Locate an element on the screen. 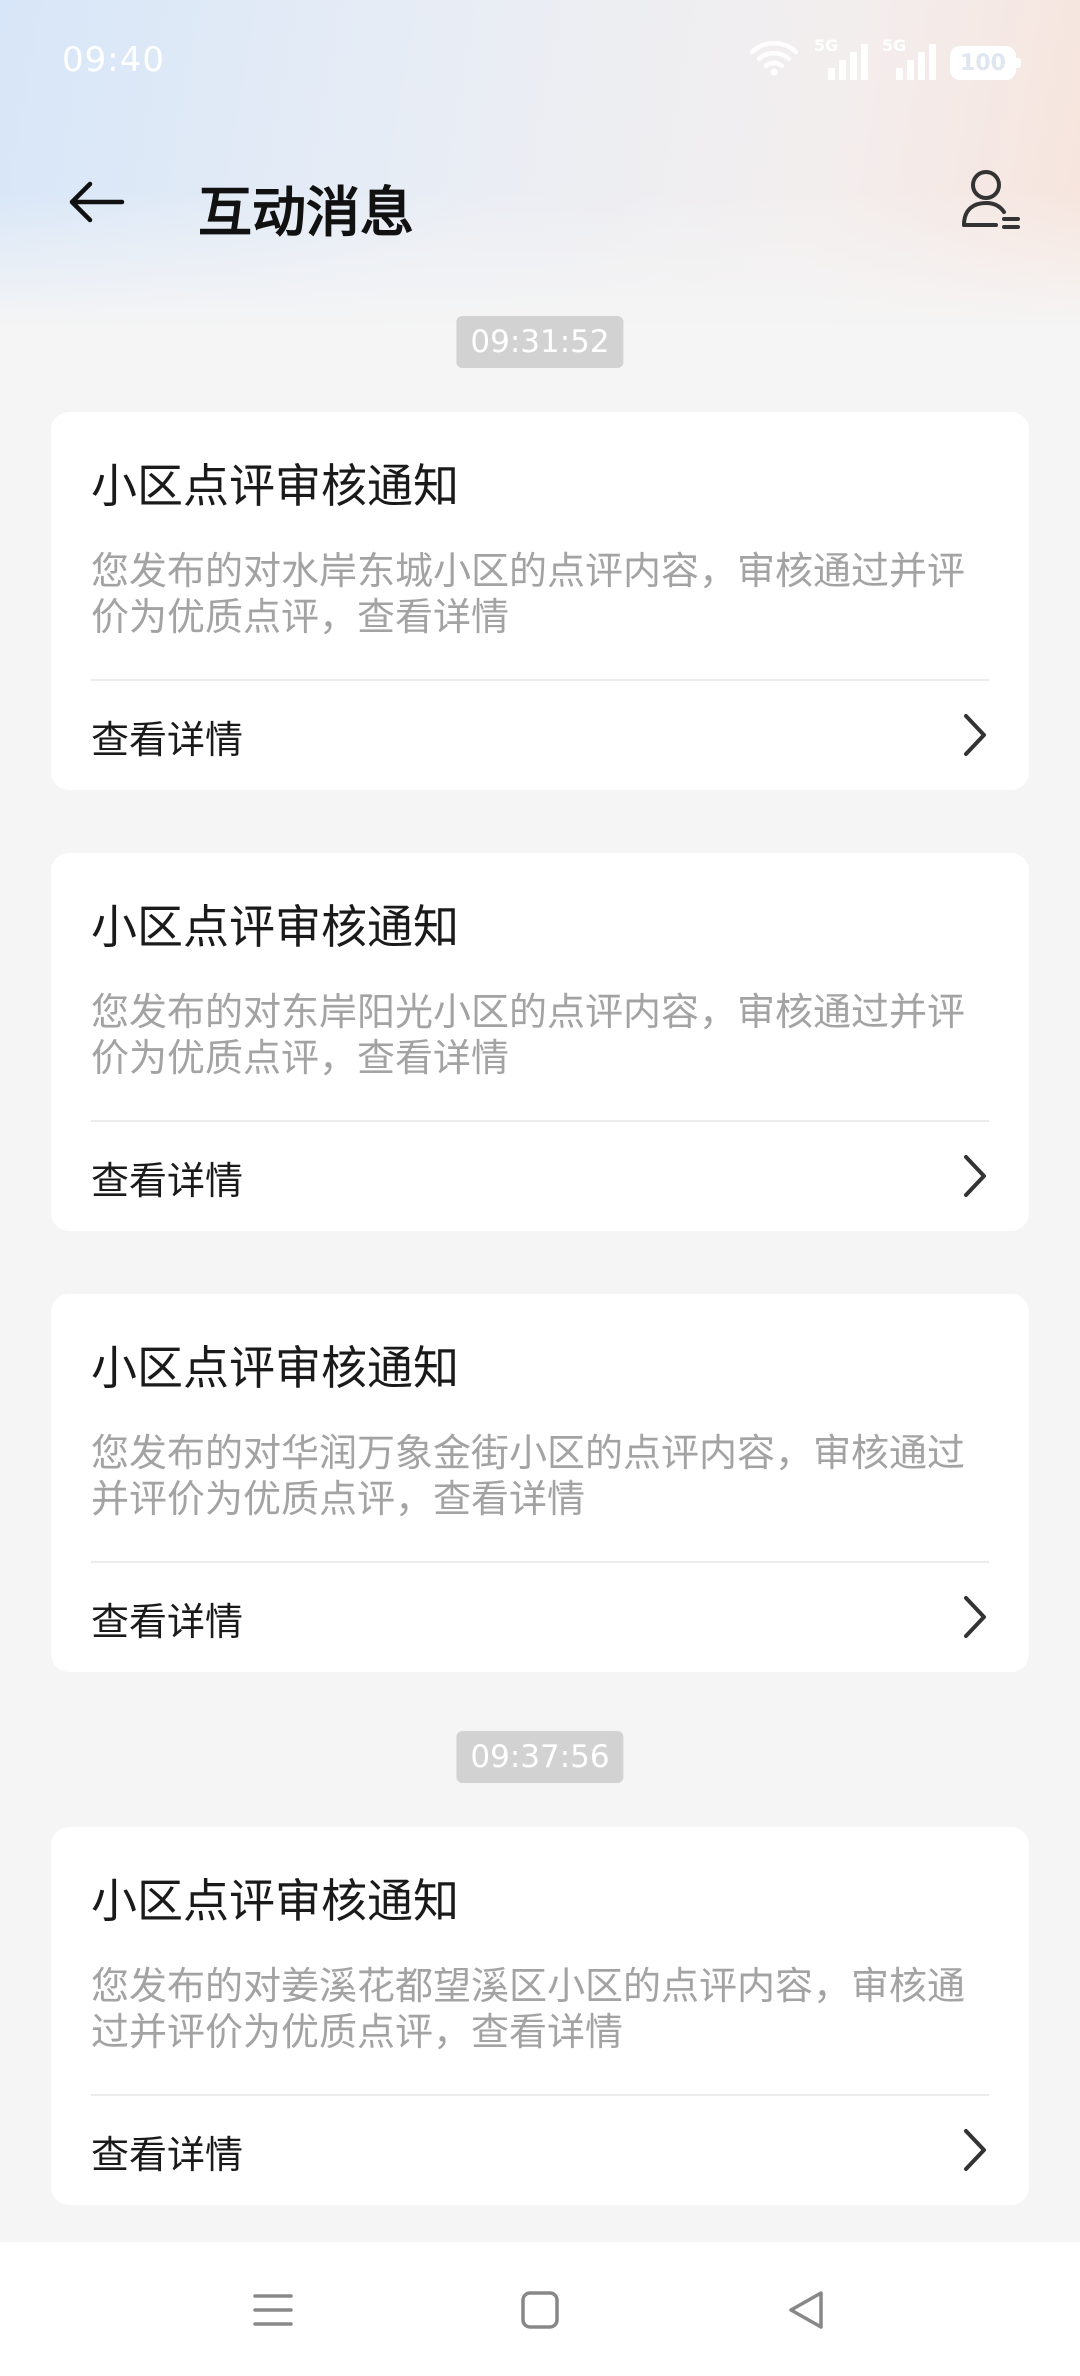 Image resolution: width=1080 pixels, height=2376 pixels. wifi-icon is located at coordinates (774, 59).